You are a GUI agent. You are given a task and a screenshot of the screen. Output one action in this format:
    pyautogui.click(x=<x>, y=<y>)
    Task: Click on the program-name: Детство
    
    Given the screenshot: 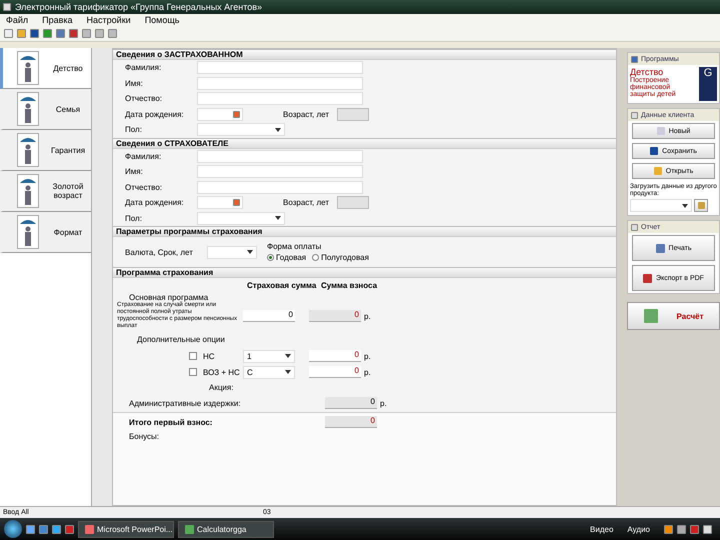 What is the action you would take?
    pyautogui.click(x=647, y=72)
    